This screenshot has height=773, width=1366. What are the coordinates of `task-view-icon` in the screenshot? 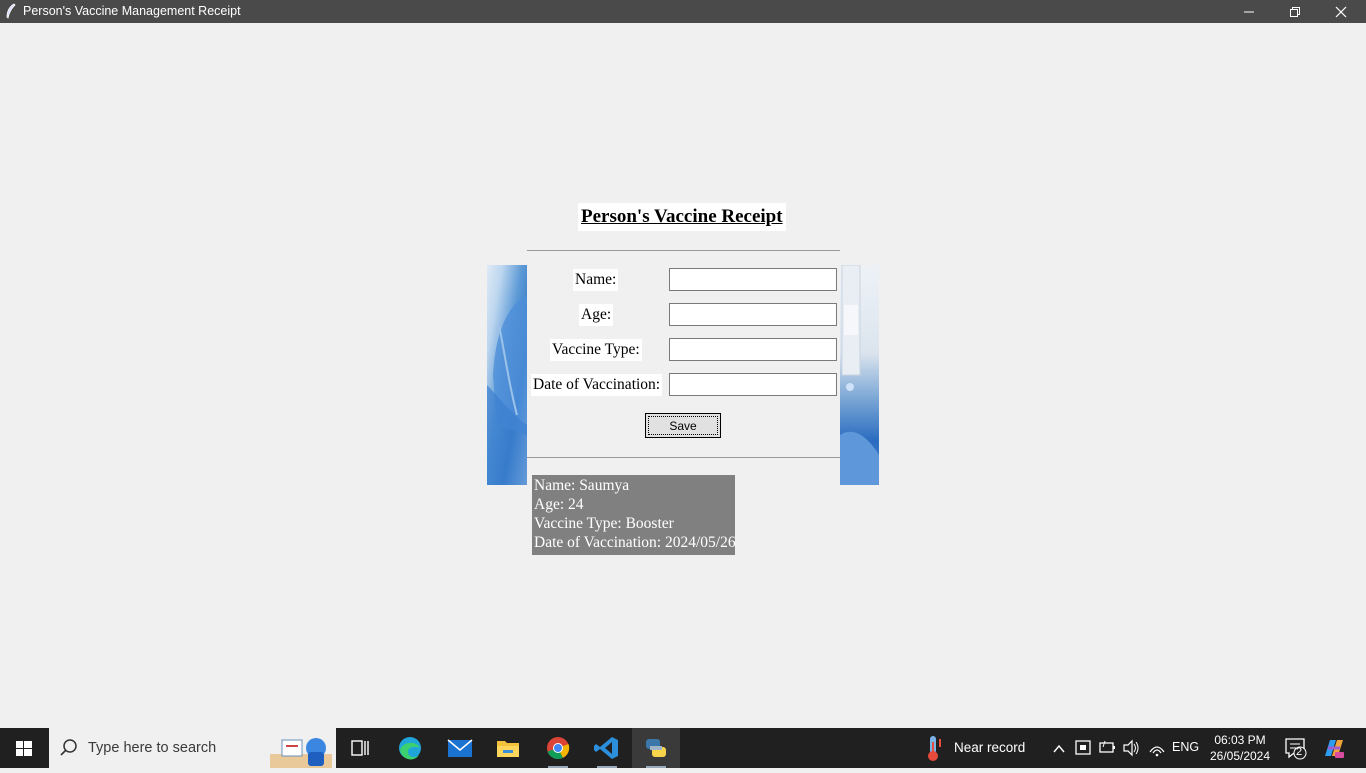 It's located at (360, 748).